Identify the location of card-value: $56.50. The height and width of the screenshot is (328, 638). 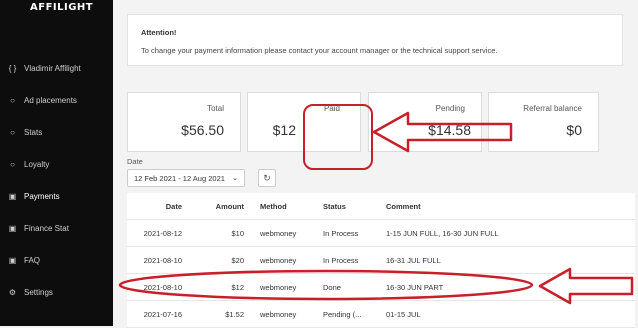
(202, 130).